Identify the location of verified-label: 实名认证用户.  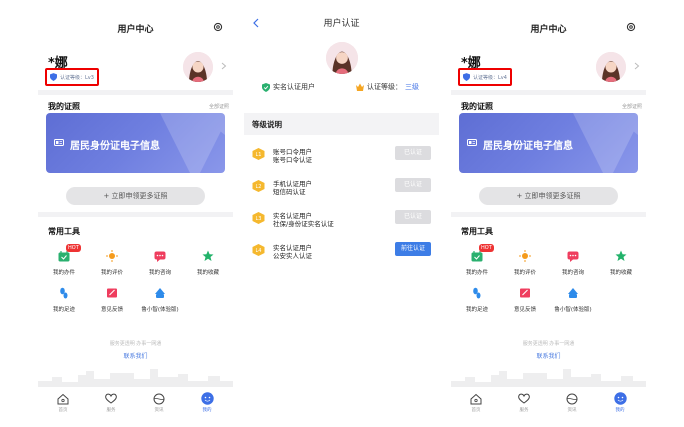
(294, 87).